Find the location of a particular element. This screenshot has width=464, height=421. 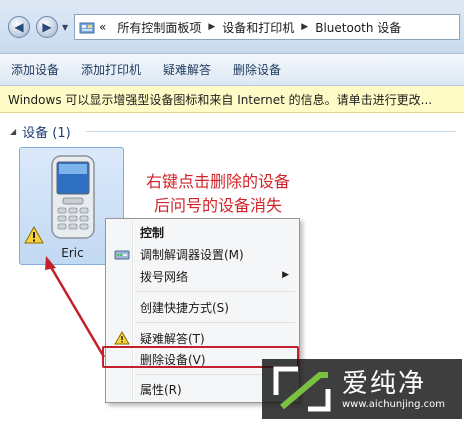

troubleshoot-button: 疑难解答 is located at coordinates (187, 70).